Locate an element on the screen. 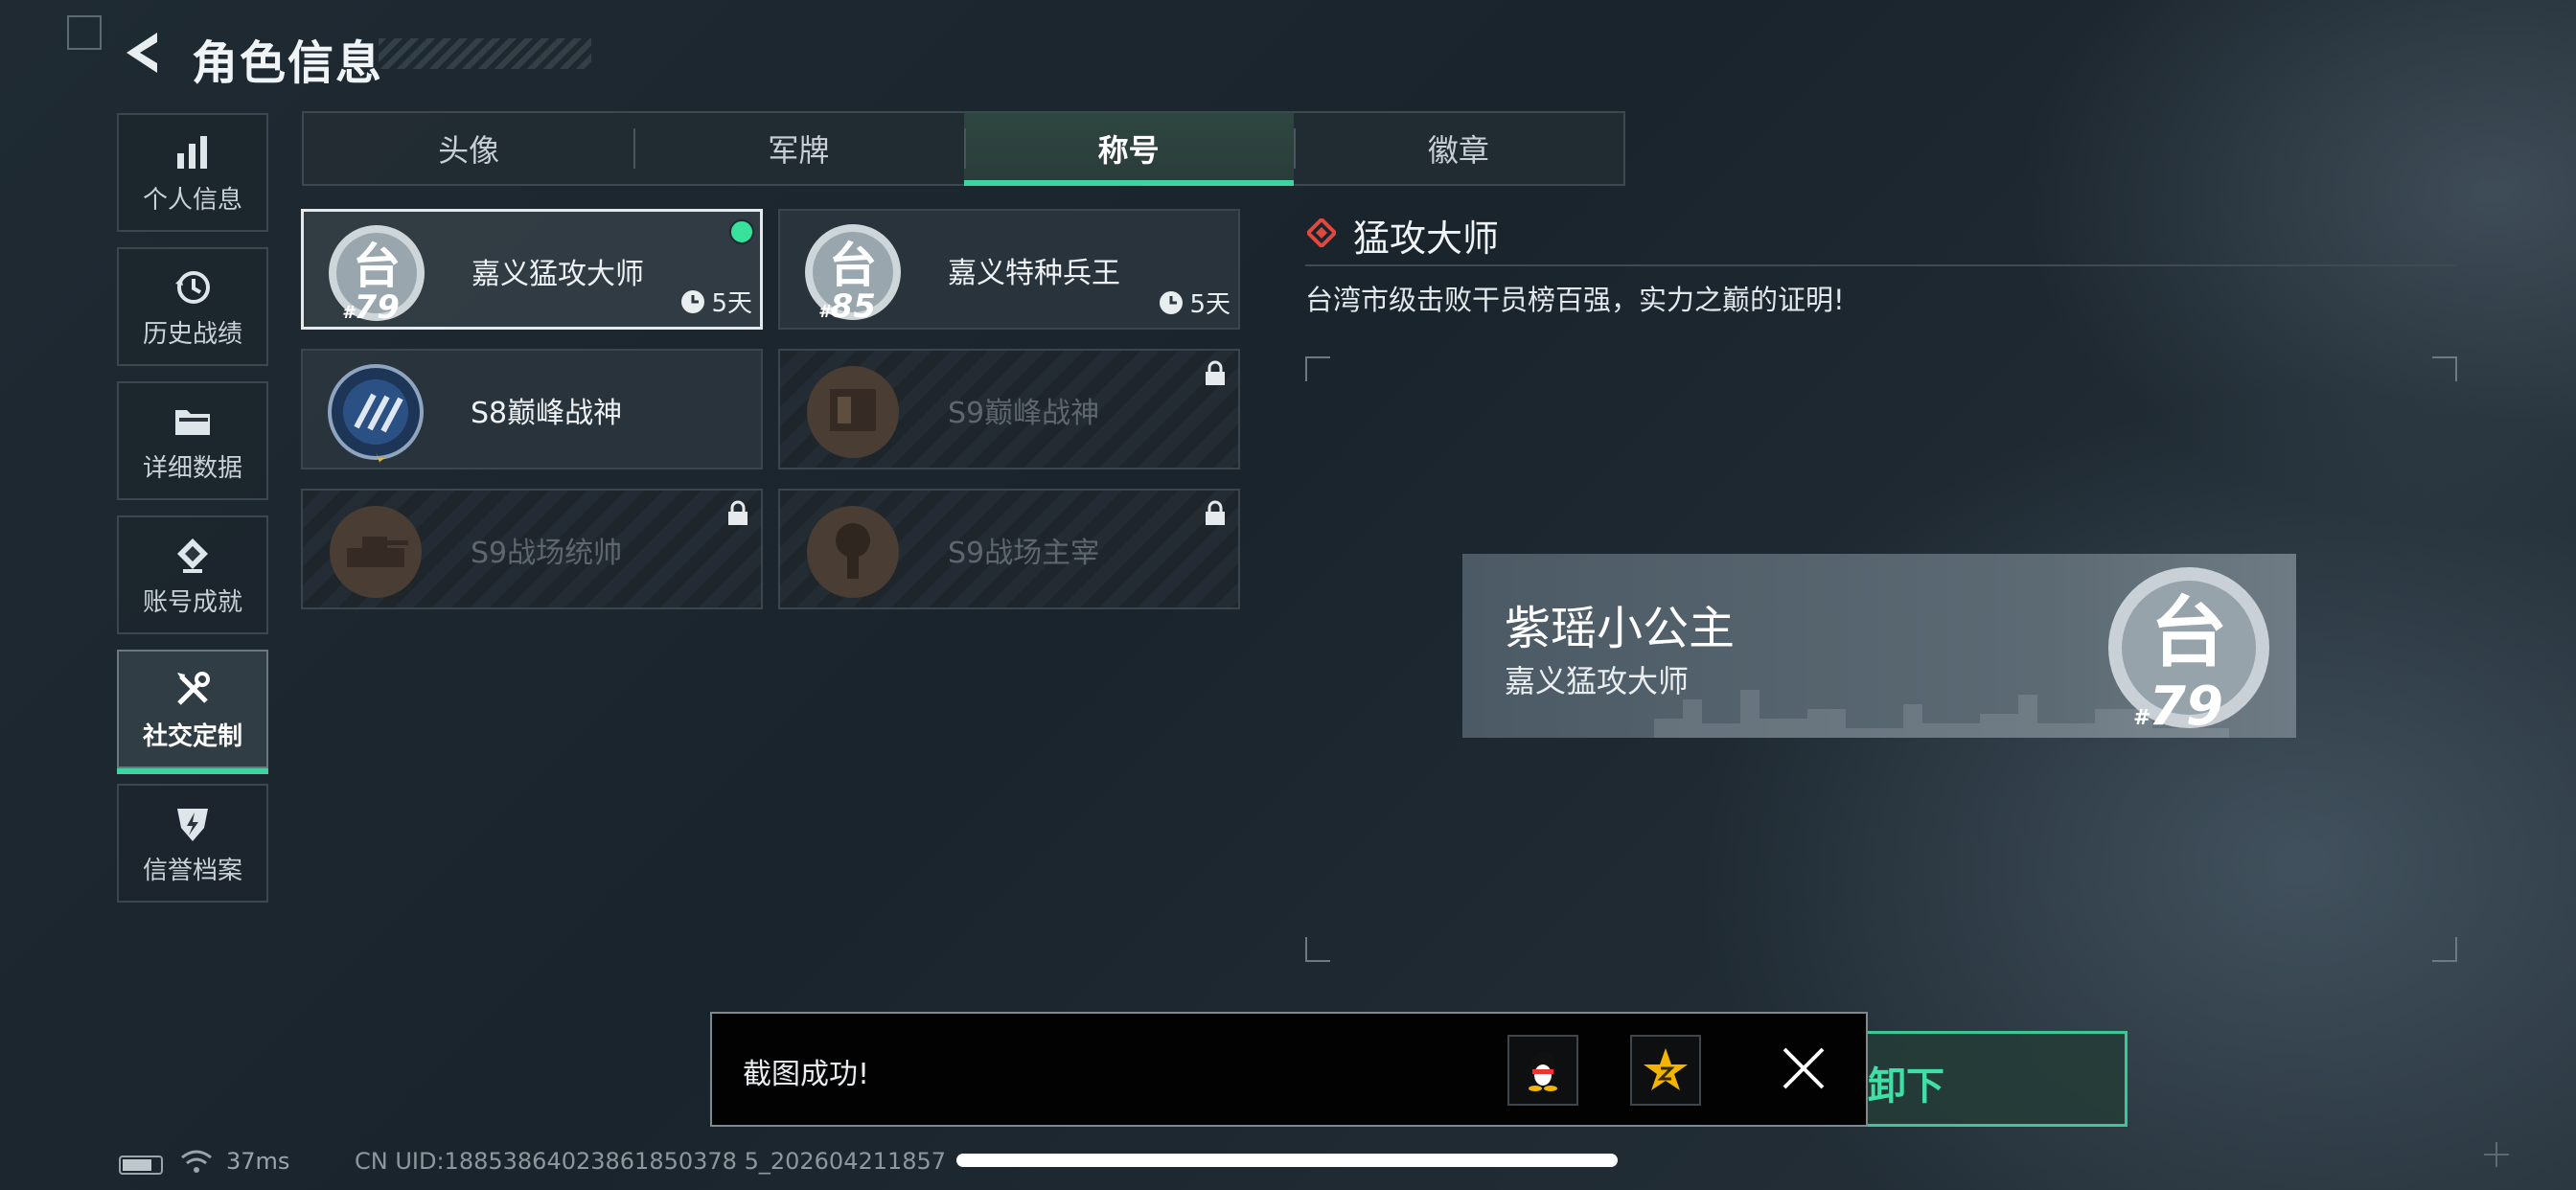 This screenshot has height=1190, width=2576. achievement-badge-icon is located at coordinates (193, 556).